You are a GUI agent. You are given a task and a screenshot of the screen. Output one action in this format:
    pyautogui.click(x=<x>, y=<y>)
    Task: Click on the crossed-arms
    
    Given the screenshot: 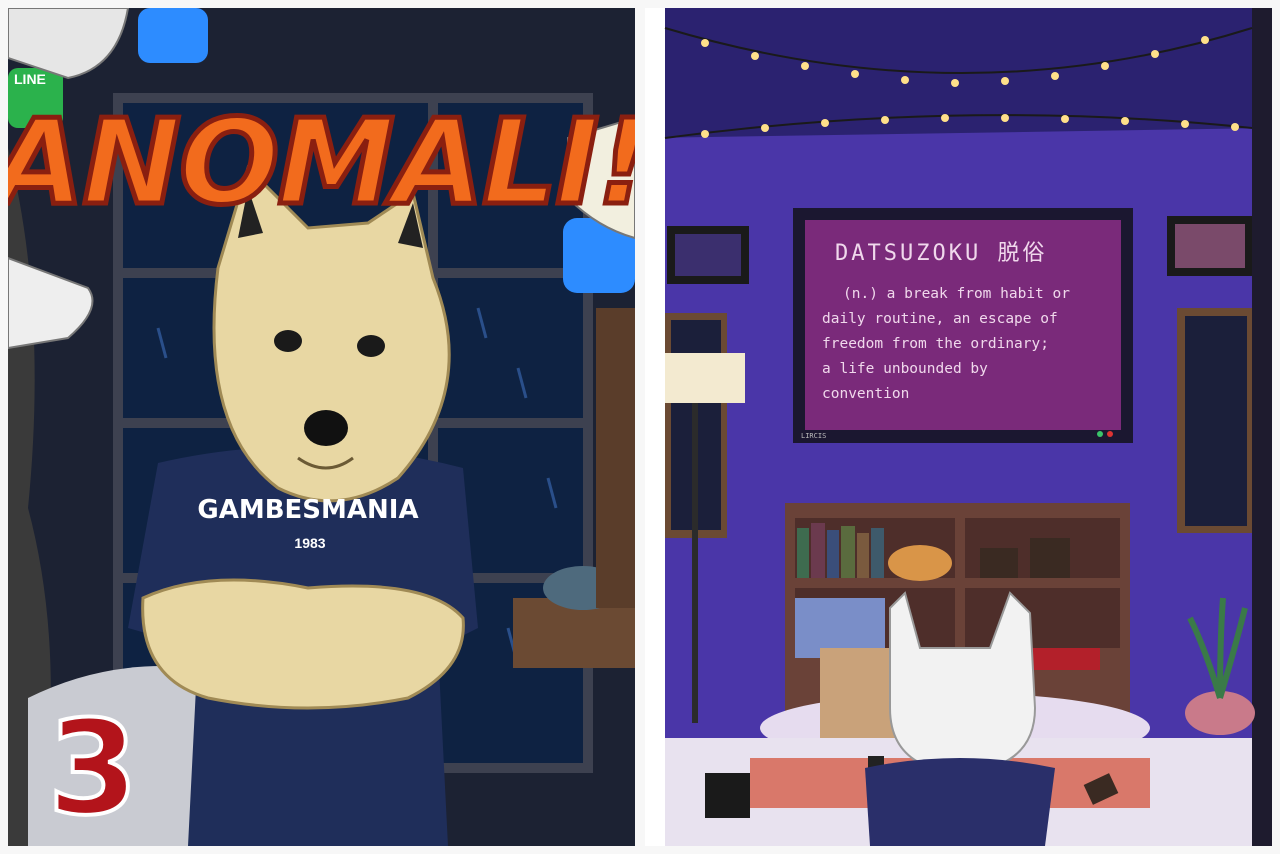 What is the action you would take?
    pyautogui.click(x=303, y=644)
    